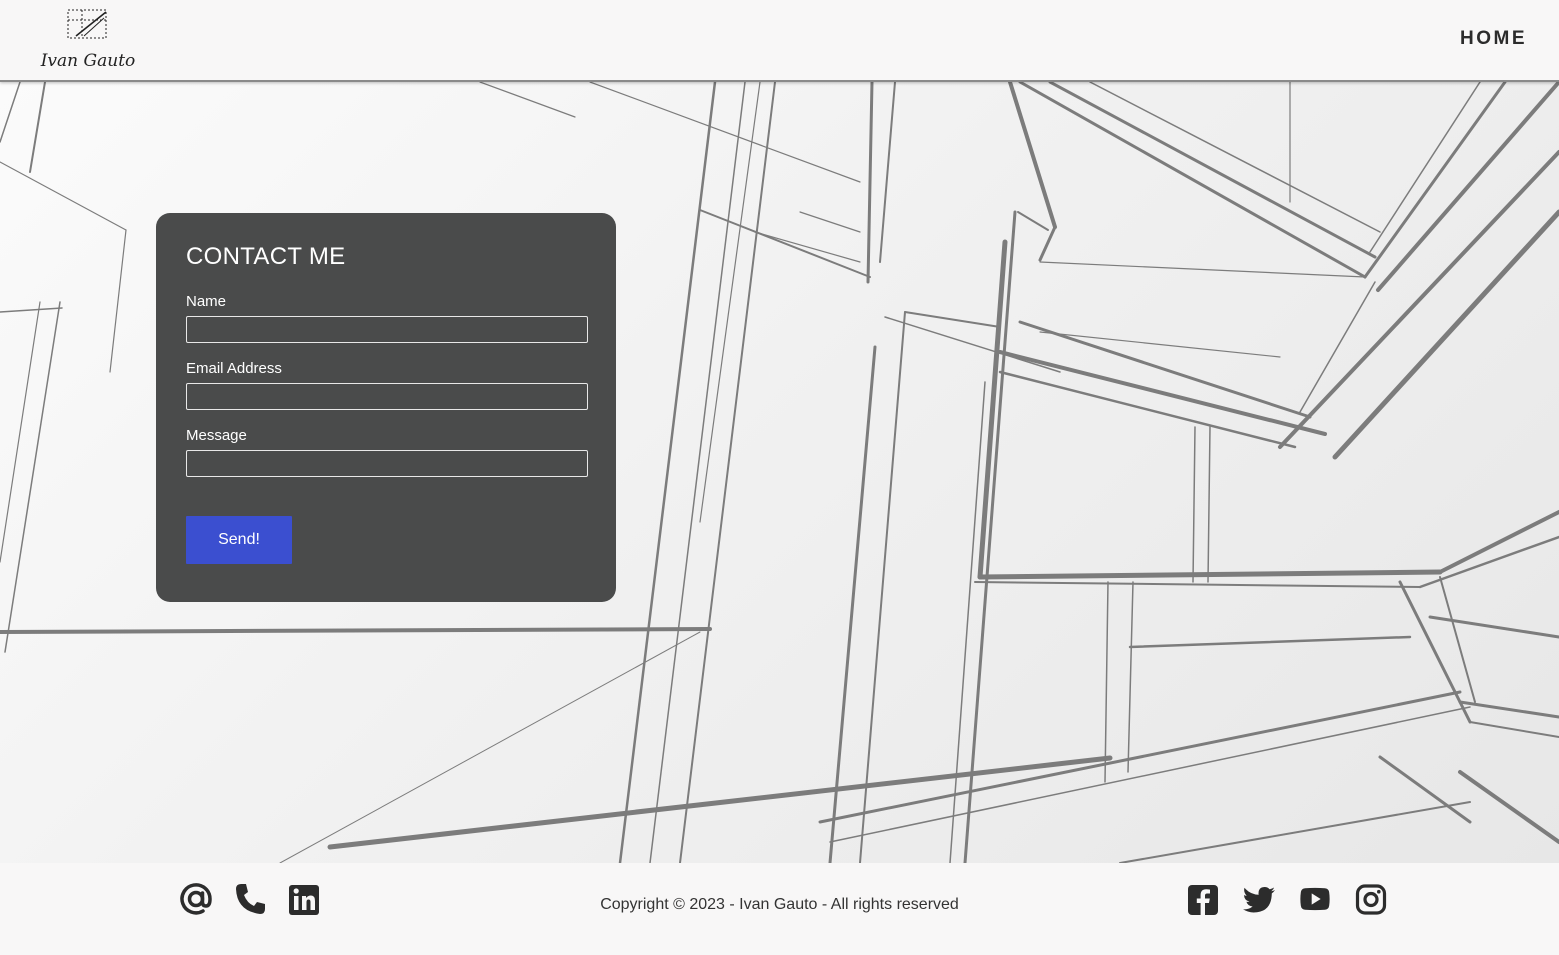  I want to click on youtube-icon, so click(1315, 899).